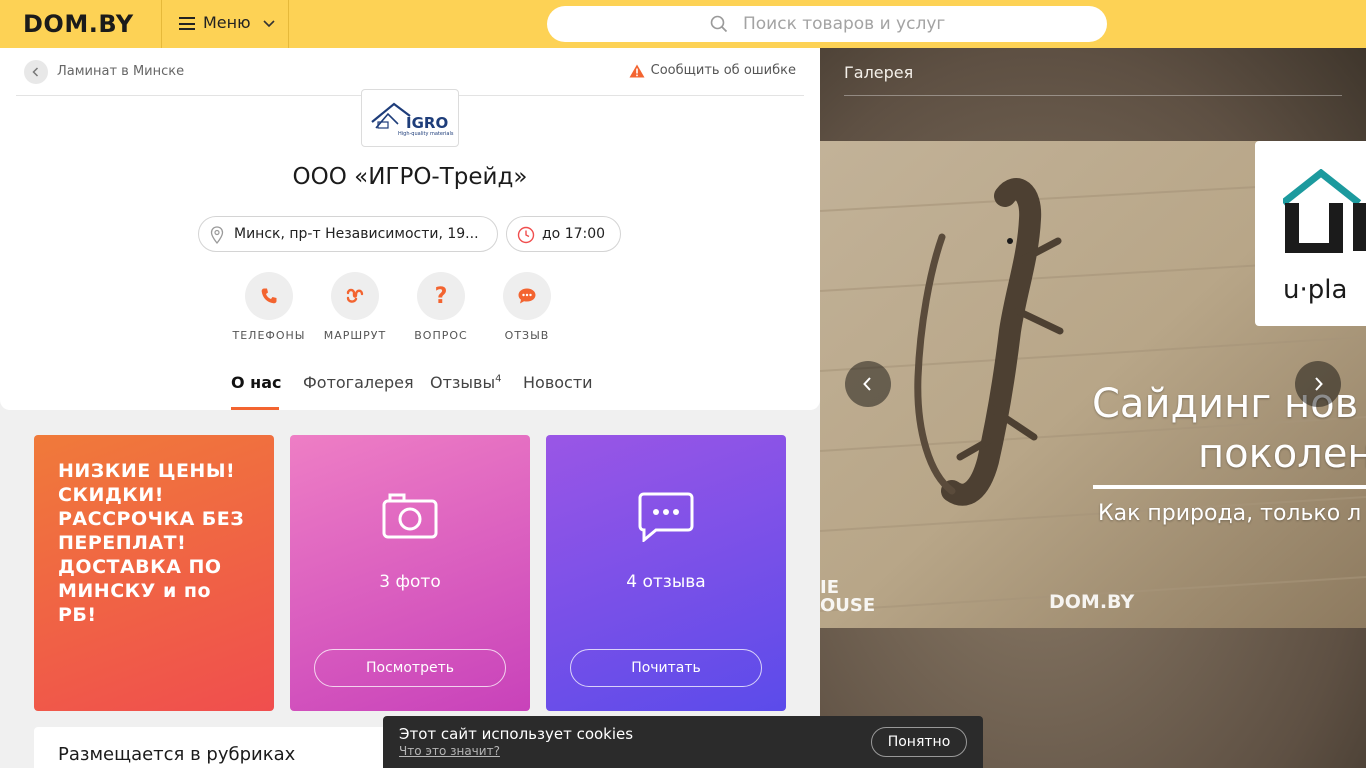 This screenshot has width=1366, height=768. What do you see at coordinates (427, 123) in the screenshot?
I see `logo-text: IGRO` at bounding box center [427, 123].